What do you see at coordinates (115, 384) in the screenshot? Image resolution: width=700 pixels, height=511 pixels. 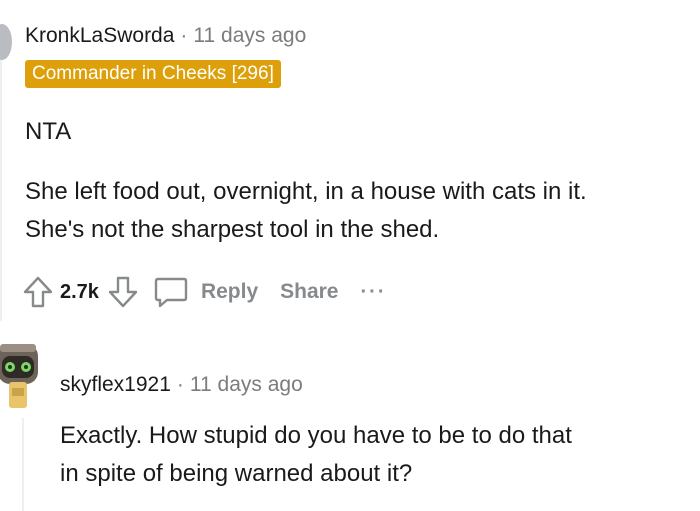 I see `reply-username: skyflex1921` at bounding box center [115, 384].